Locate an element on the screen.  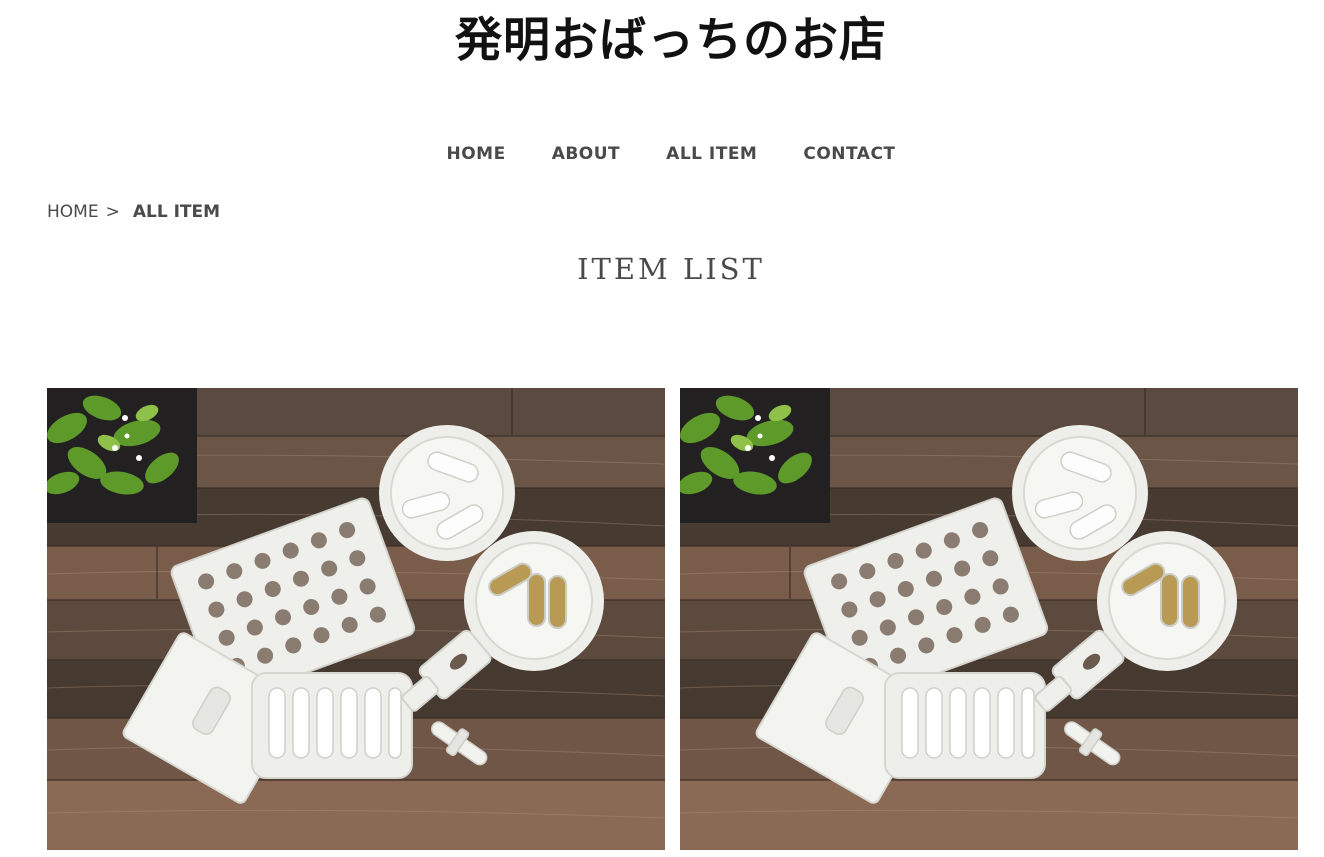
shop-title-link: 発明おばっちのお店 is located at coordinates (662, 41).